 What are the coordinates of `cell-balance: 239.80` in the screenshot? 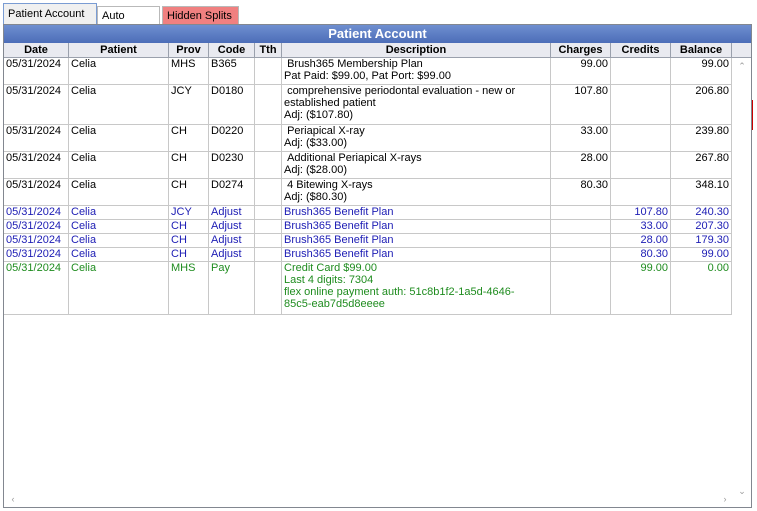 It's located at (701, 138).